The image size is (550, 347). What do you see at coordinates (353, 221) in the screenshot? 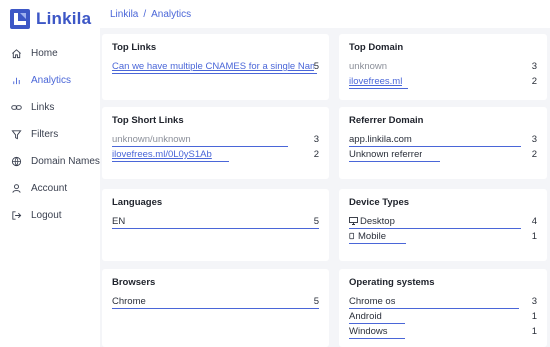
I see `desktop-icon` at bounding box center [353, 221].